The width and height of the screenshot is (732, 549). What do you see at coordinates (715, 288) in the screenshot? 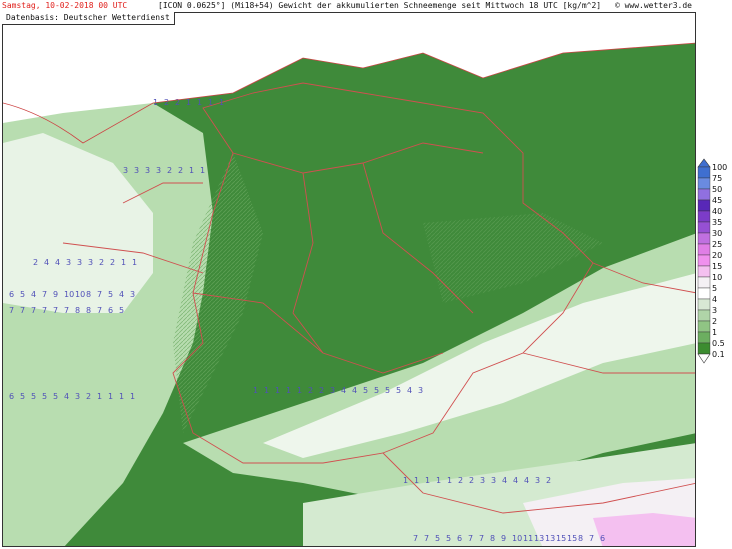
I see `legend-label: 5` at bounding box center [715, 288].